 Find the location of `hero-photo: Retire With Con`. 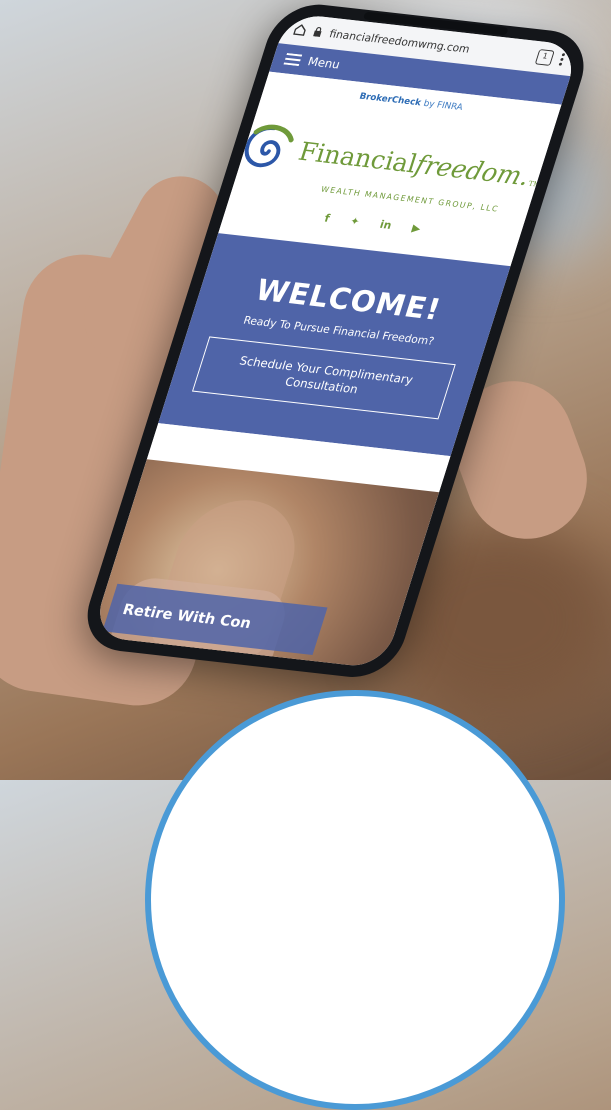

hero-photo: Retire With Con is located at coordinates (265, 564).